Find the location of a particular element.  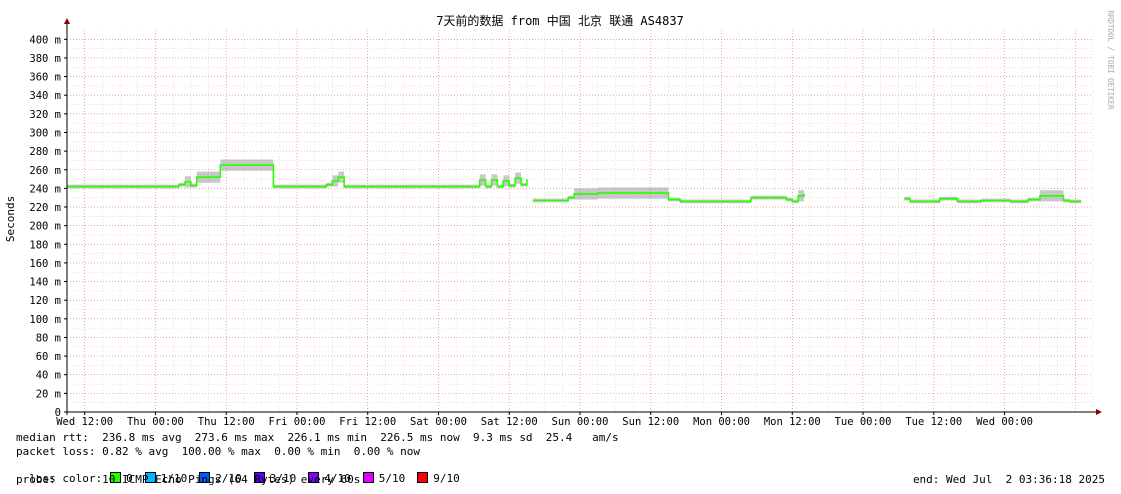

x-tick-label: Fri 00:00 is located at coordinates (297, 422).